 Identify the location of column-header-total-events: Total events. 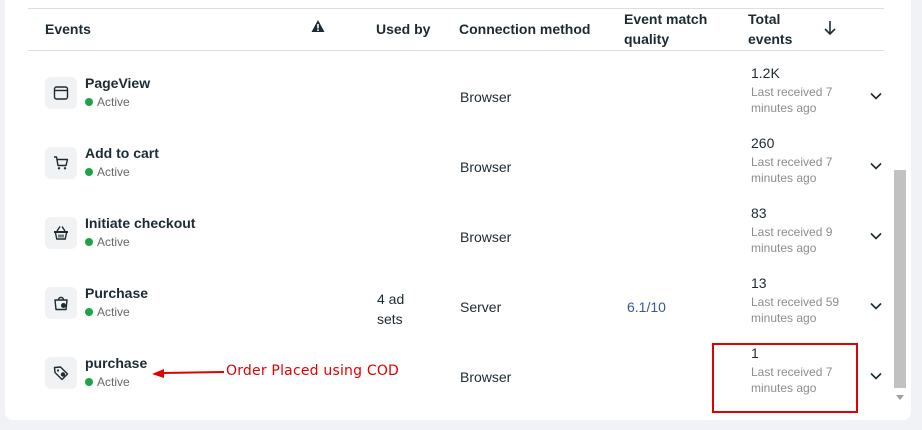
(770, 29).